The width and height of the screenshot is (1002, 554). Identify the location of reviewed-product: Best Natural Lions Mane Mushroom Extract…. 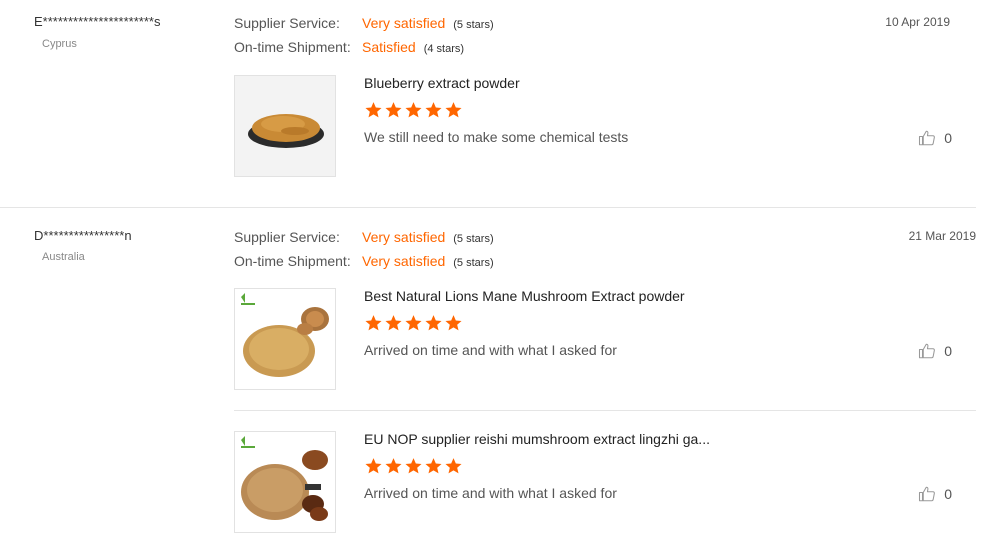
(605, 340).